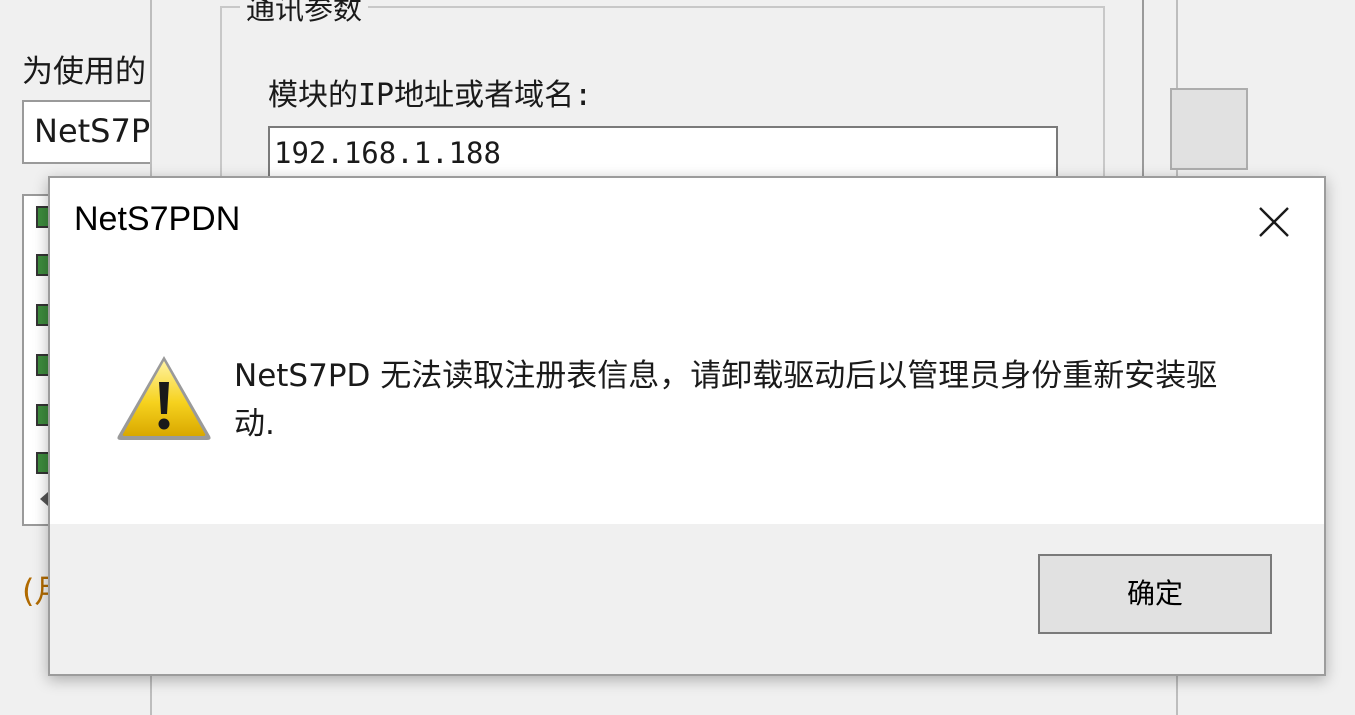 Image resolution: width=1355 pixels, height=715 pixels. What do you see at coordinates (1155, 594) in the screenshot?
I see `ok-button: 确定` at bounding box center [1155, 594].